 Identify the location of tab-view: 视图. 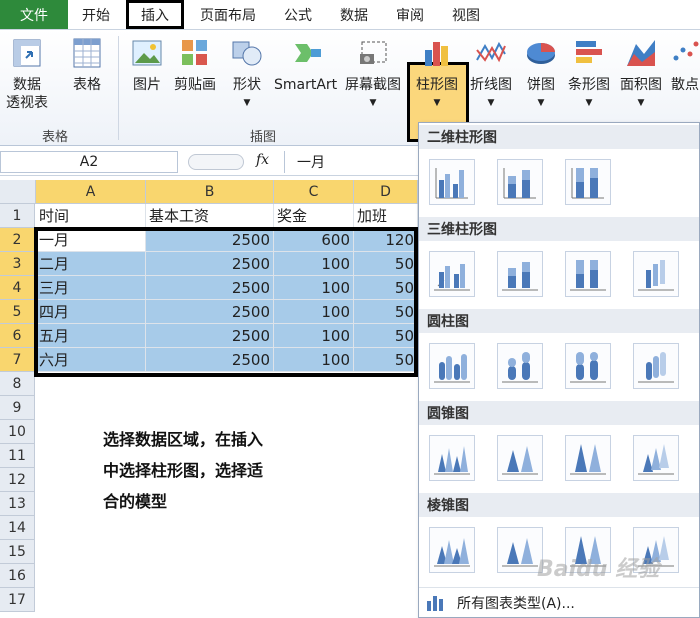
(466, 14).